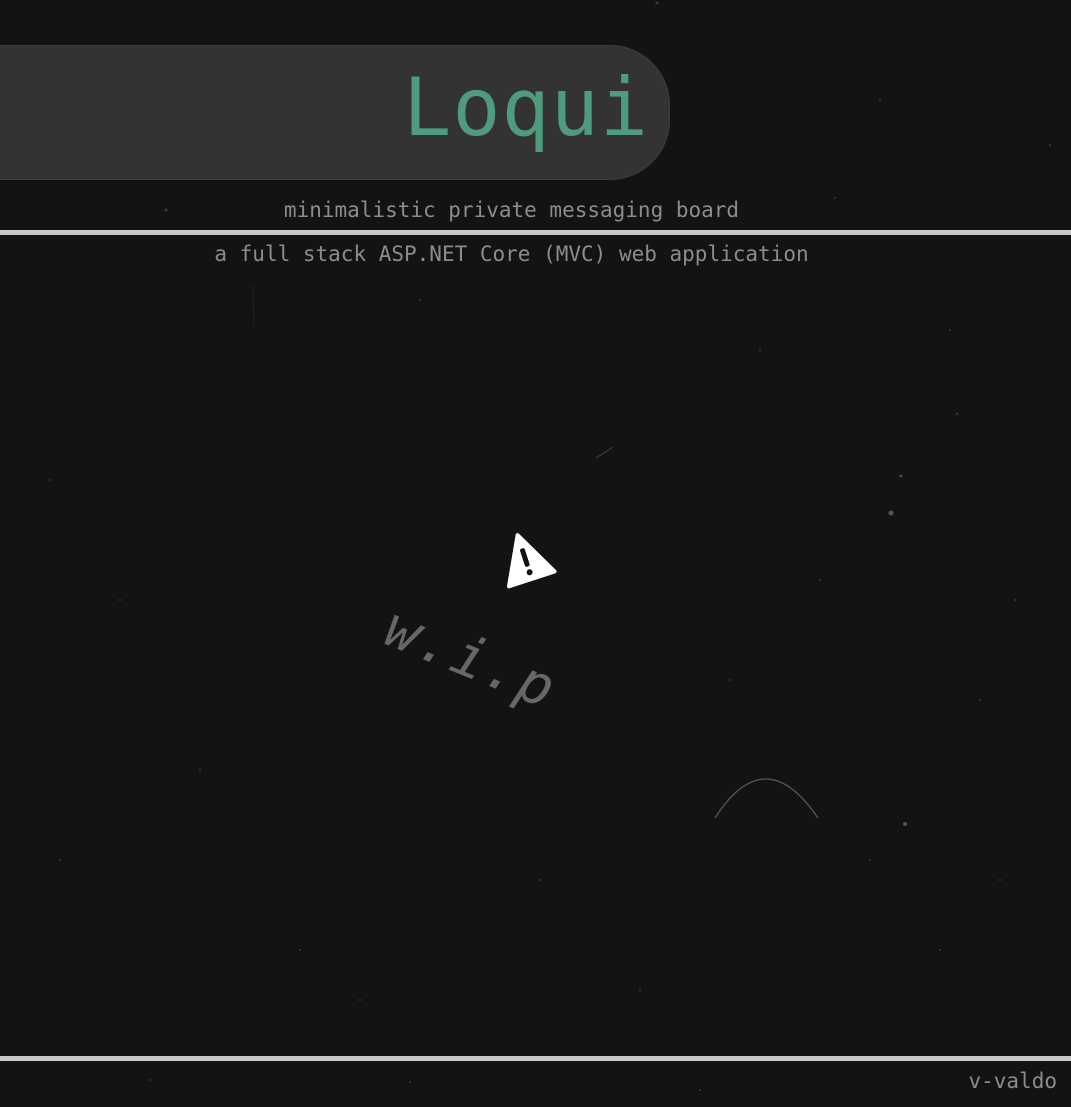  I want to click on header-banner: Loqui, so click(335, 112).